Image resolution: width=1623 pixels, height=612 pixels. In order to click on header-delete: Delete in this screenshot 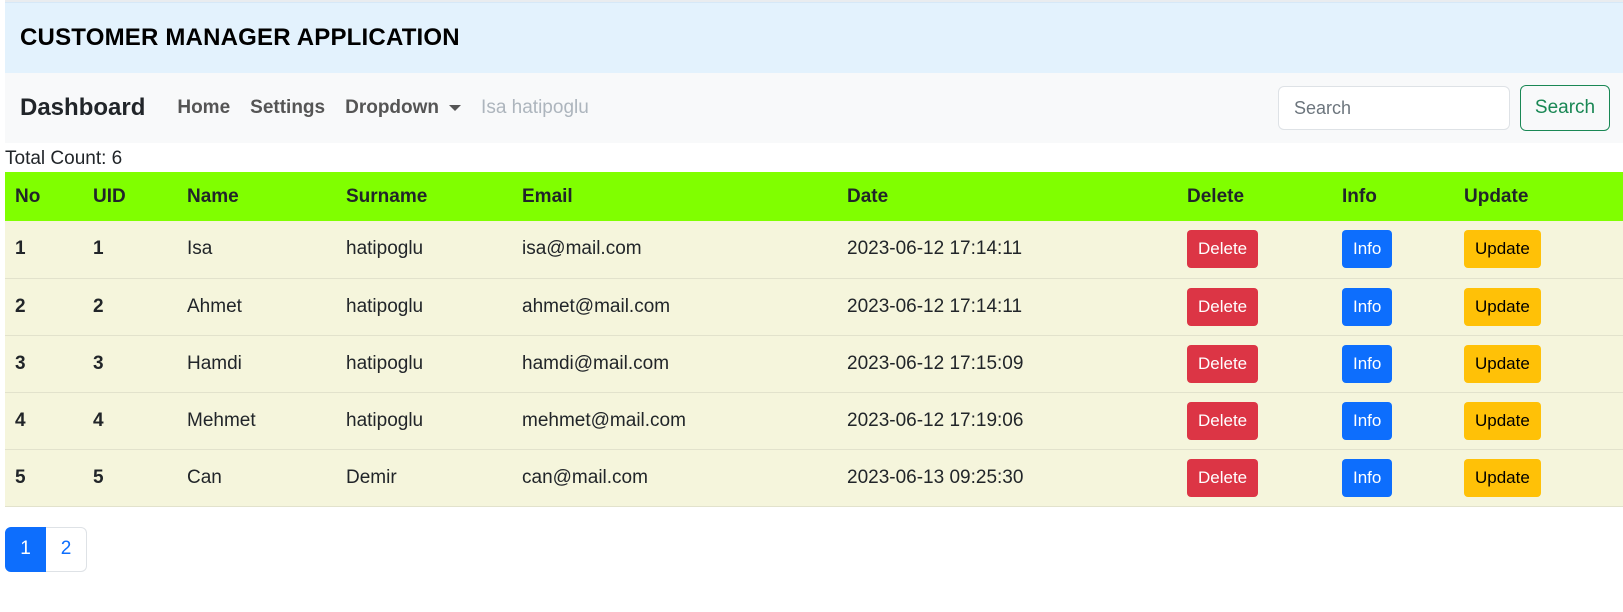, I will do `click(1216, 196)`.